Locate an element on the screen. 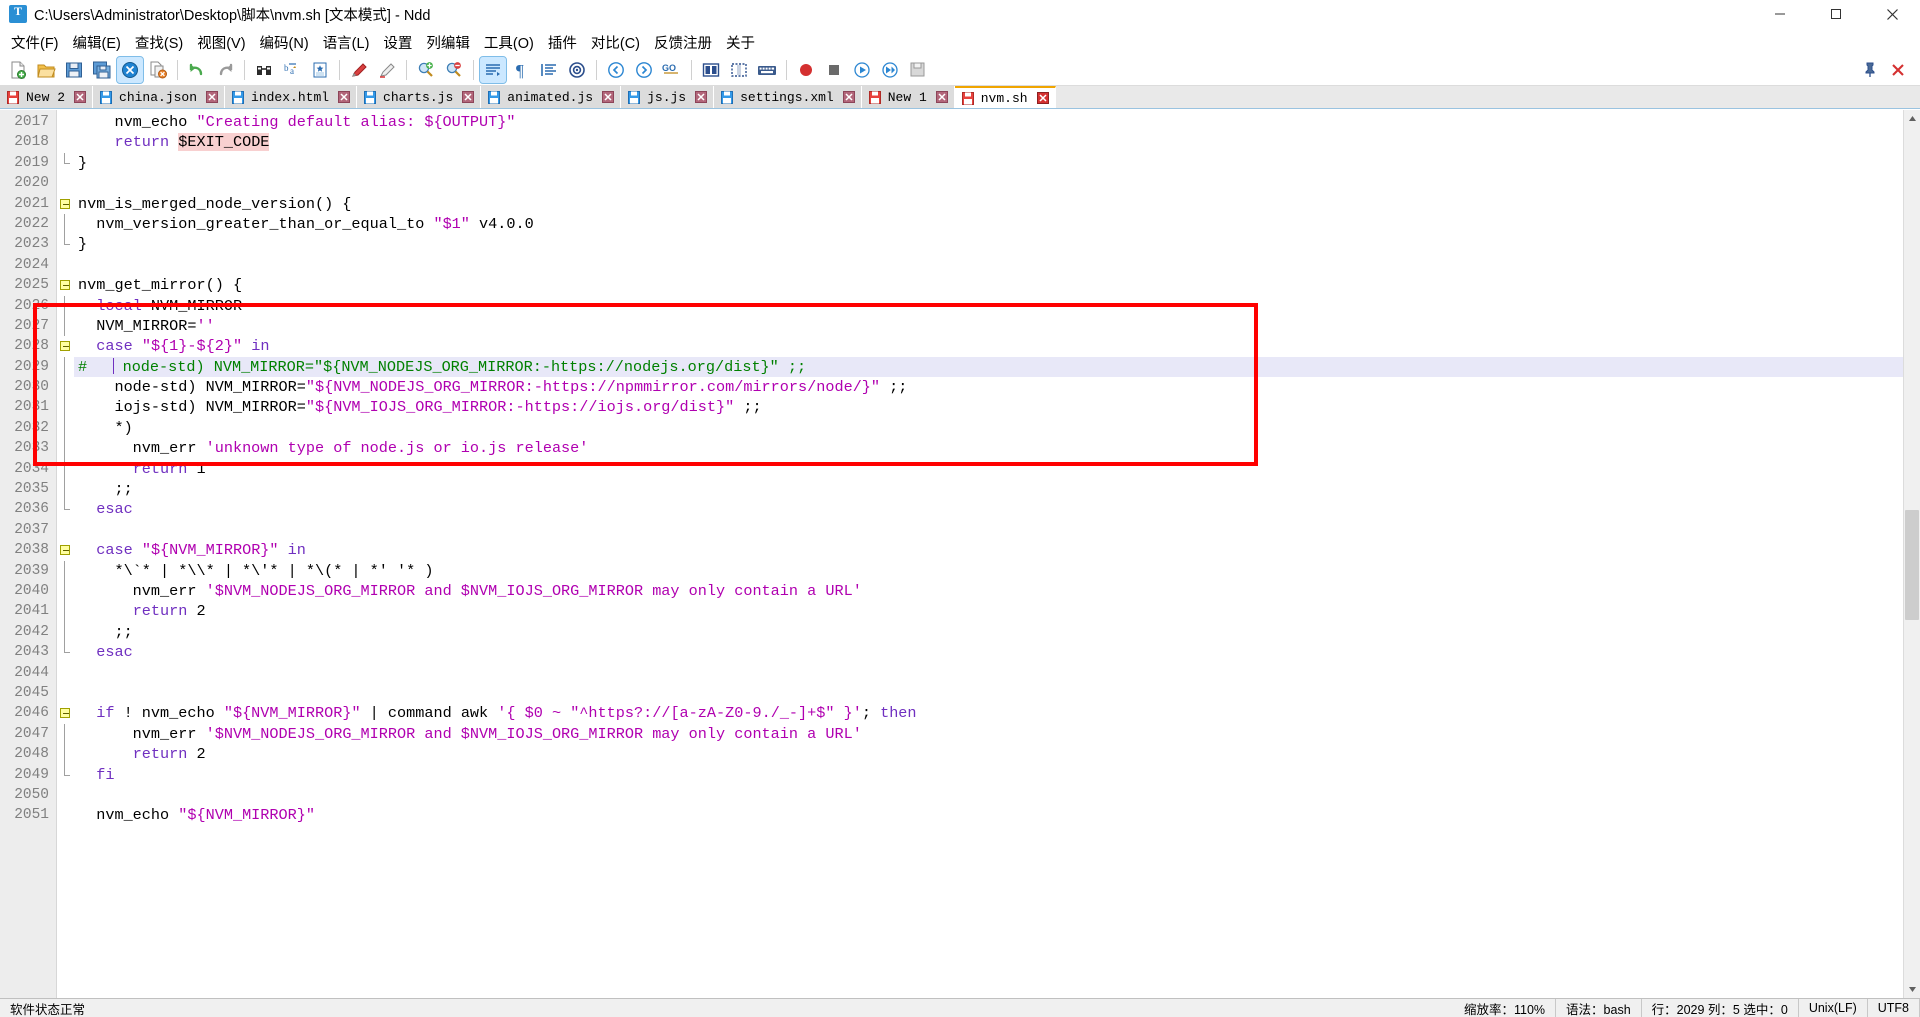 This screenshot has width=1920, height=1017. code-line: fi is located at coordinates (988, 775).